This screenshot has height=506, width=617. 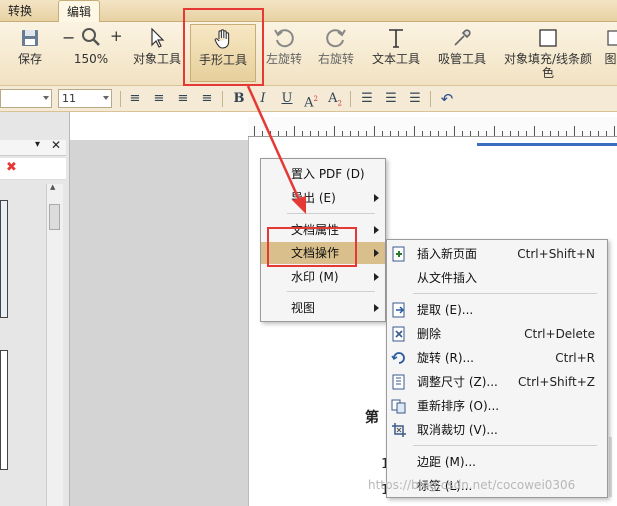 What do you see at coordinates (376, 253) in the screenshot?
I see `submenu-arrow-icon` at bounding box center [376, 253].